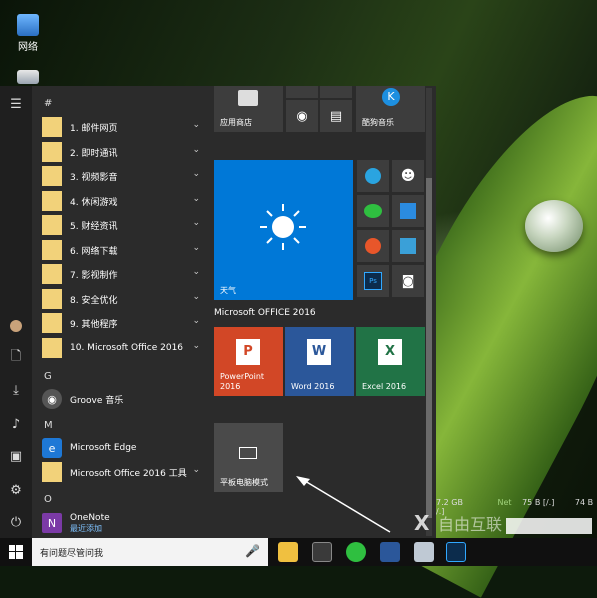 The width and height of the screenshot is (597, 598). What do you see at coordinates (554, 226) in the screenshot?
I see `water-drop` at bounding box center [554, 226].